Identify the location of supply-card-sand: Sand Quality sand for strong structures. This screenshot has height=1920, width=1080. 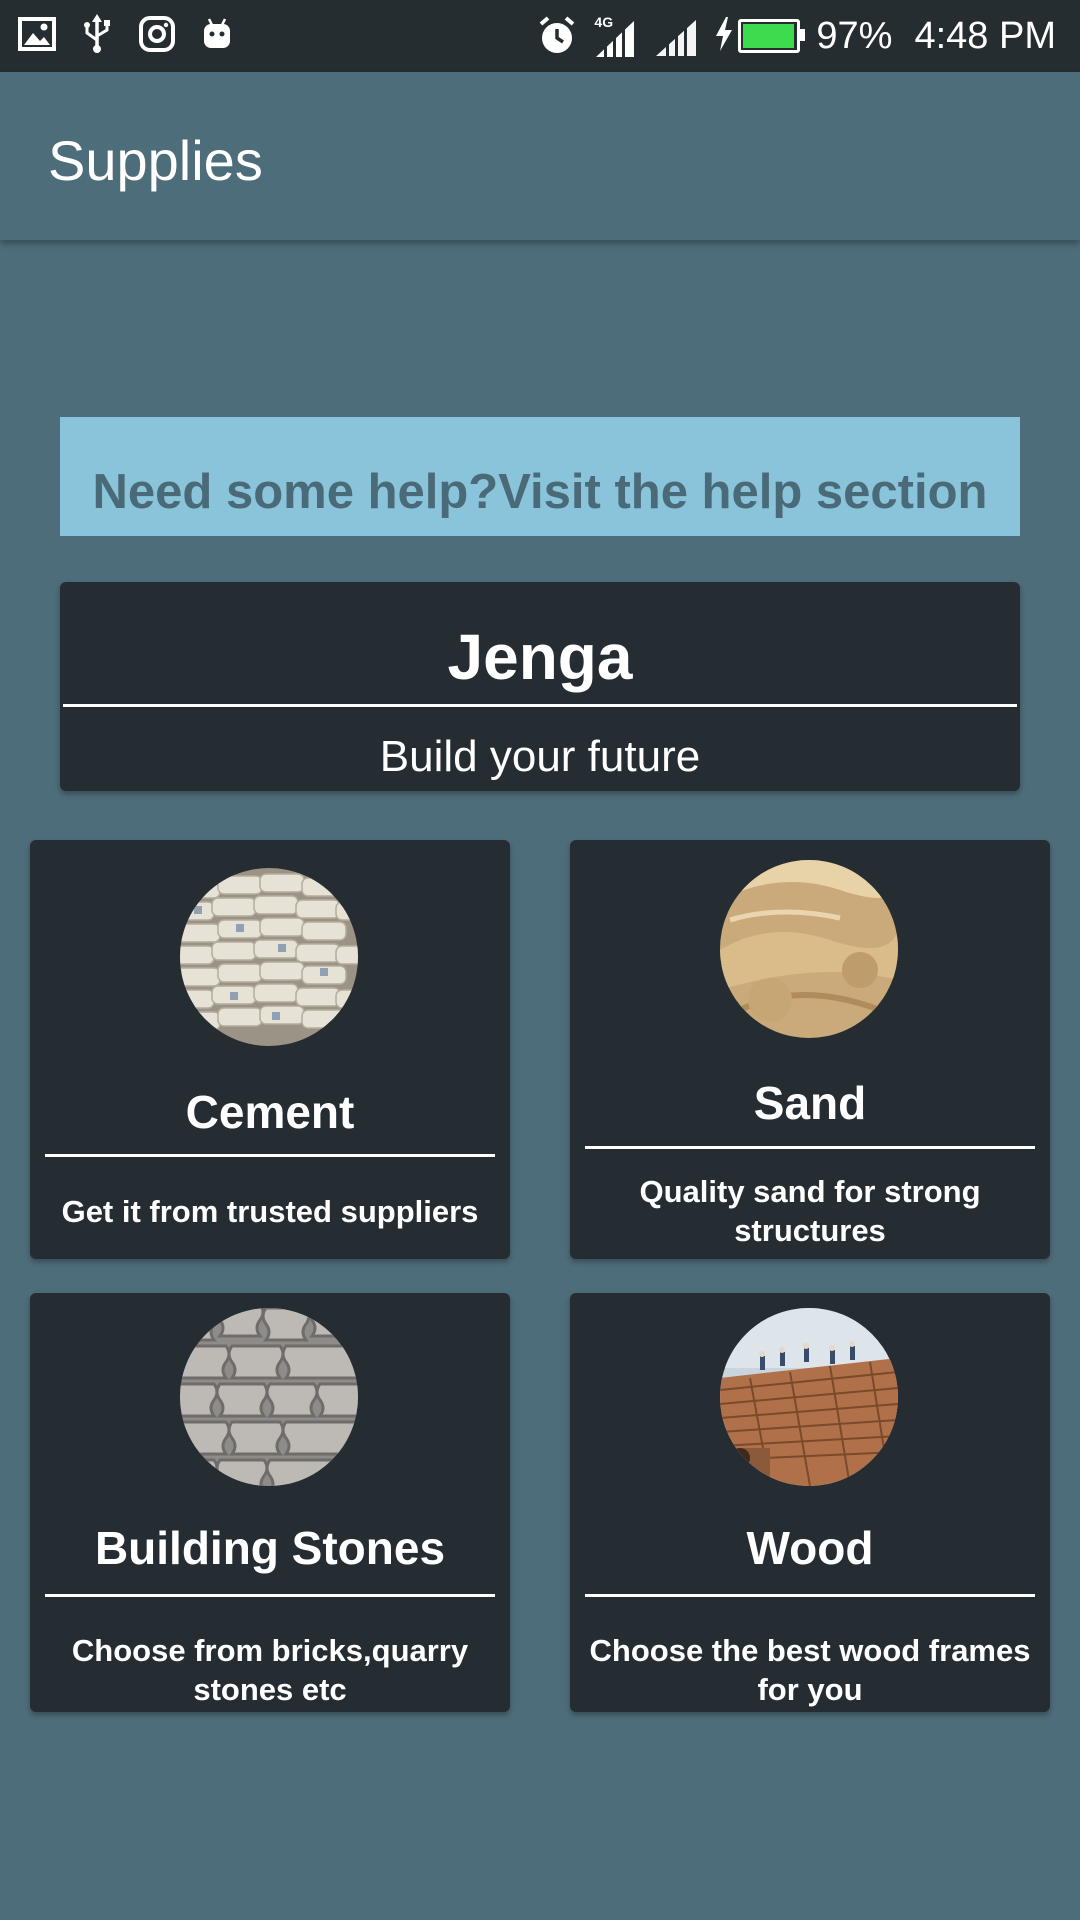
(810, 1049).